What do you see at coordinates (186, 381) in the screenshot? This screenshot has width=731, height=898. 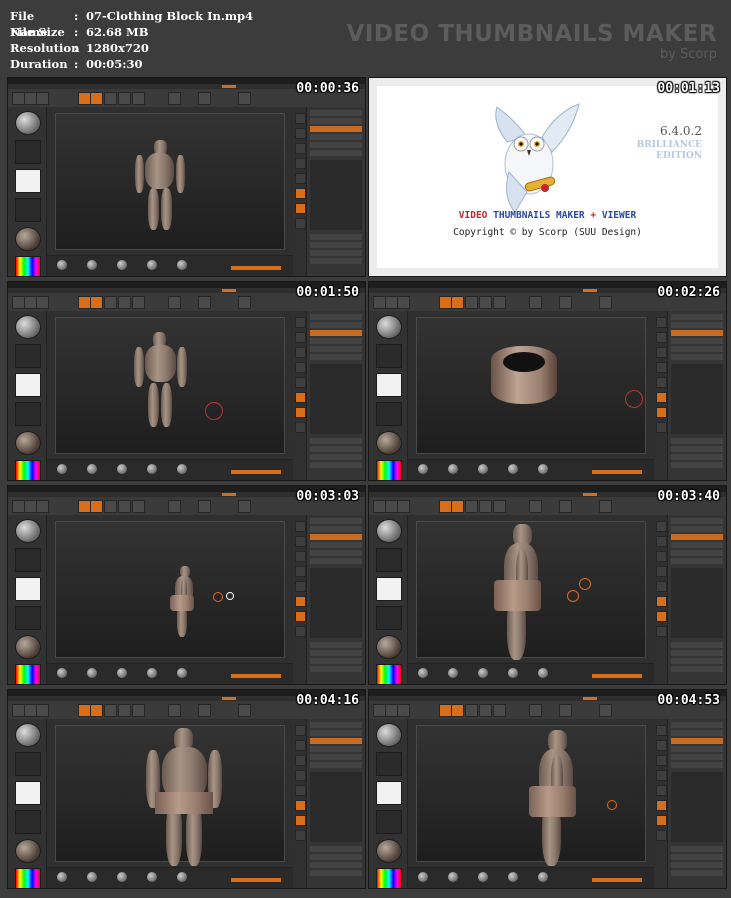 I see `thumbnail-3: 00:01:50` at bounding box center [186, 381].